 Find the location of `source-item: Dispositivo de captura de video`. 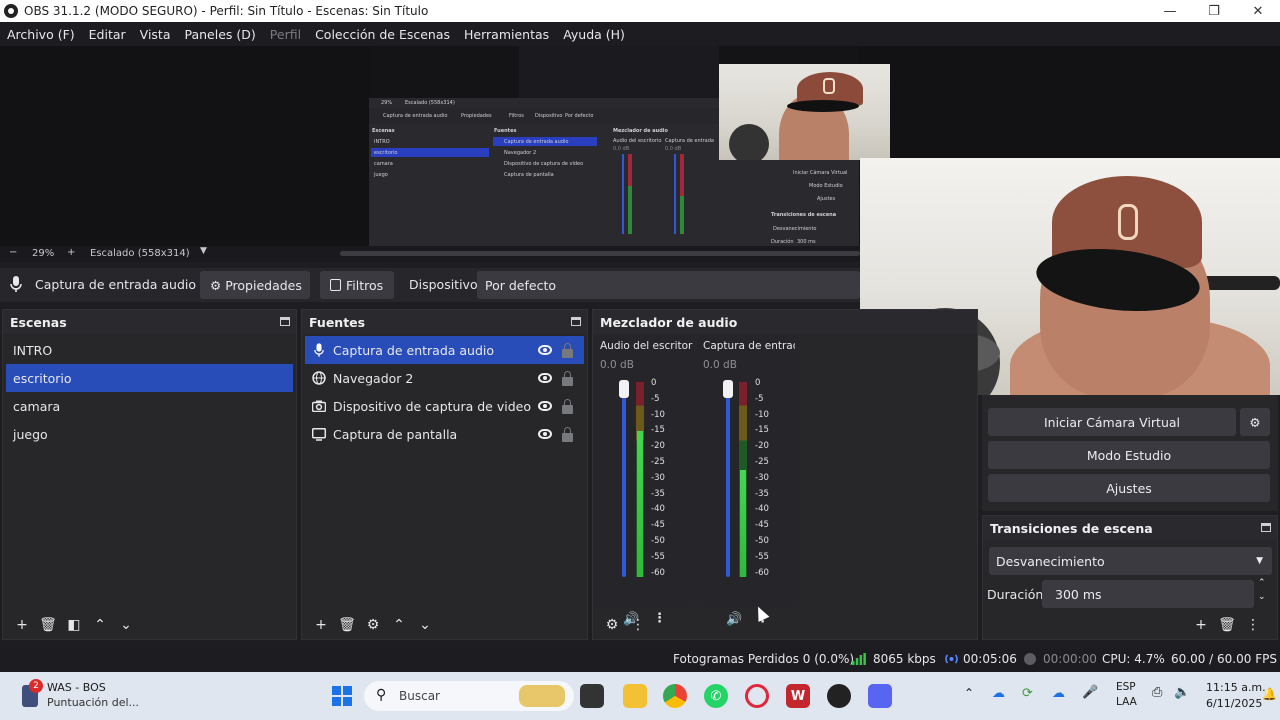

source-item: Dispositivo de captura de video is located at coordinates (444, 406).